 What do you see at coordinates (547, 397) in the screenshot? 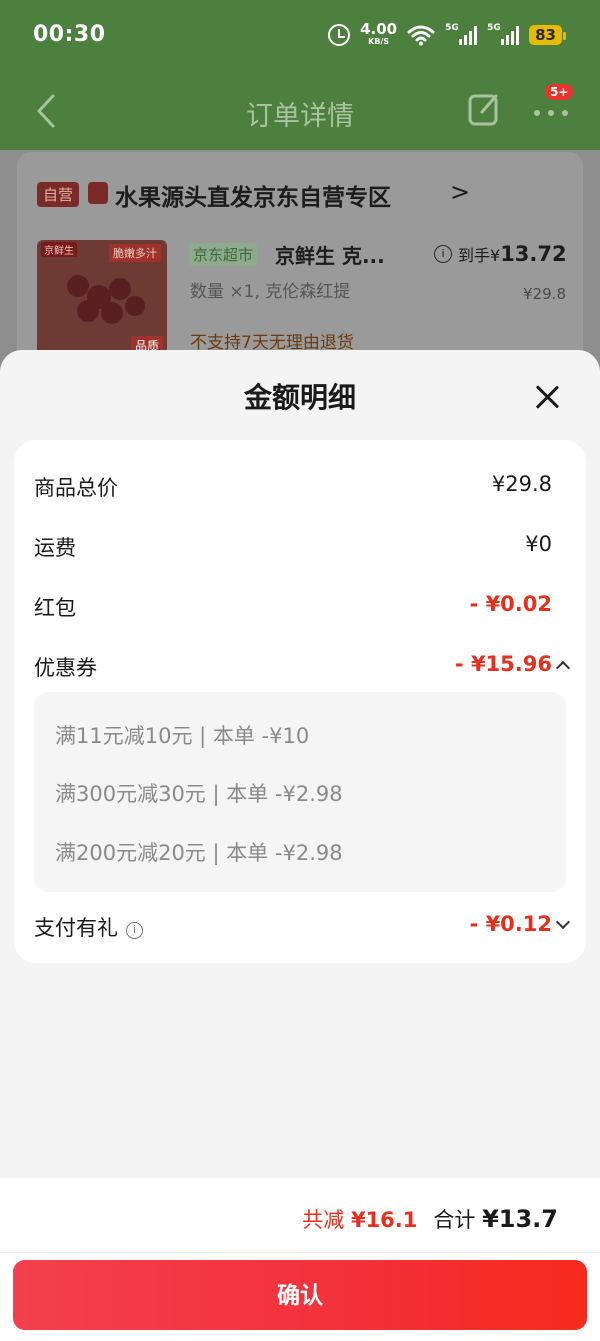
I see `close-icon` at bounding box center [547, 397].